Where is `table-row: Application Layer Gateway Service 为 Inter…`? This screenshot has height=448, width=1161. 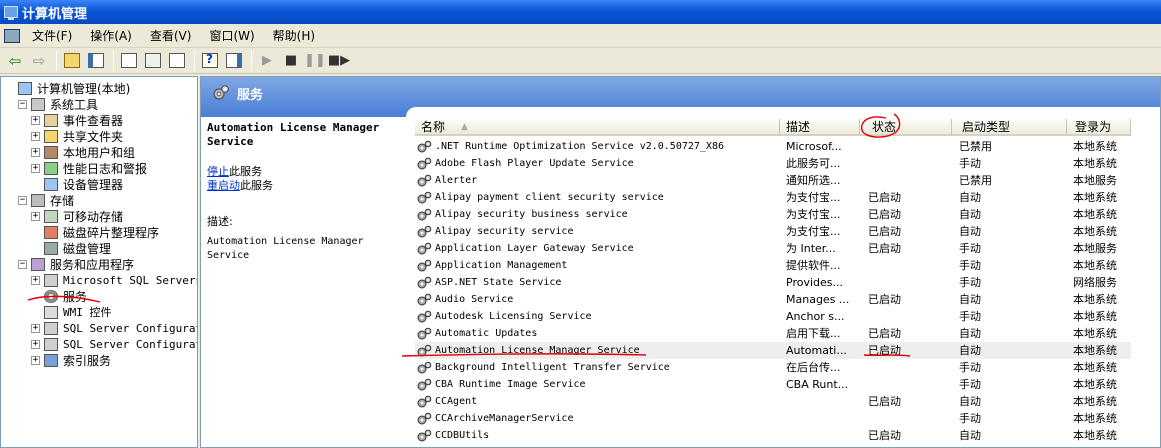 table-row: Application Layer Gateway Service 为 Inter… is located at coordinates (773, 248).